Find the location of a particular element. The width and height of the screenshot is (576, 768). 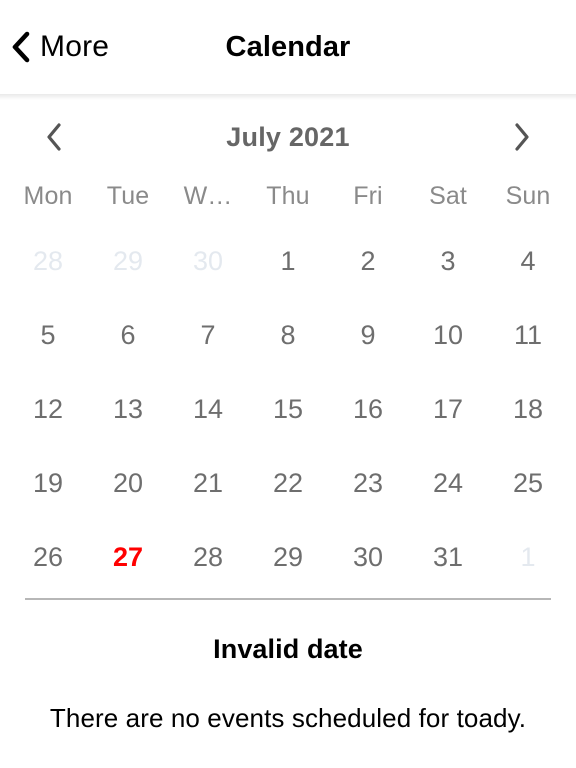

month-label: July 2021 is located at coordinates (288, 136).